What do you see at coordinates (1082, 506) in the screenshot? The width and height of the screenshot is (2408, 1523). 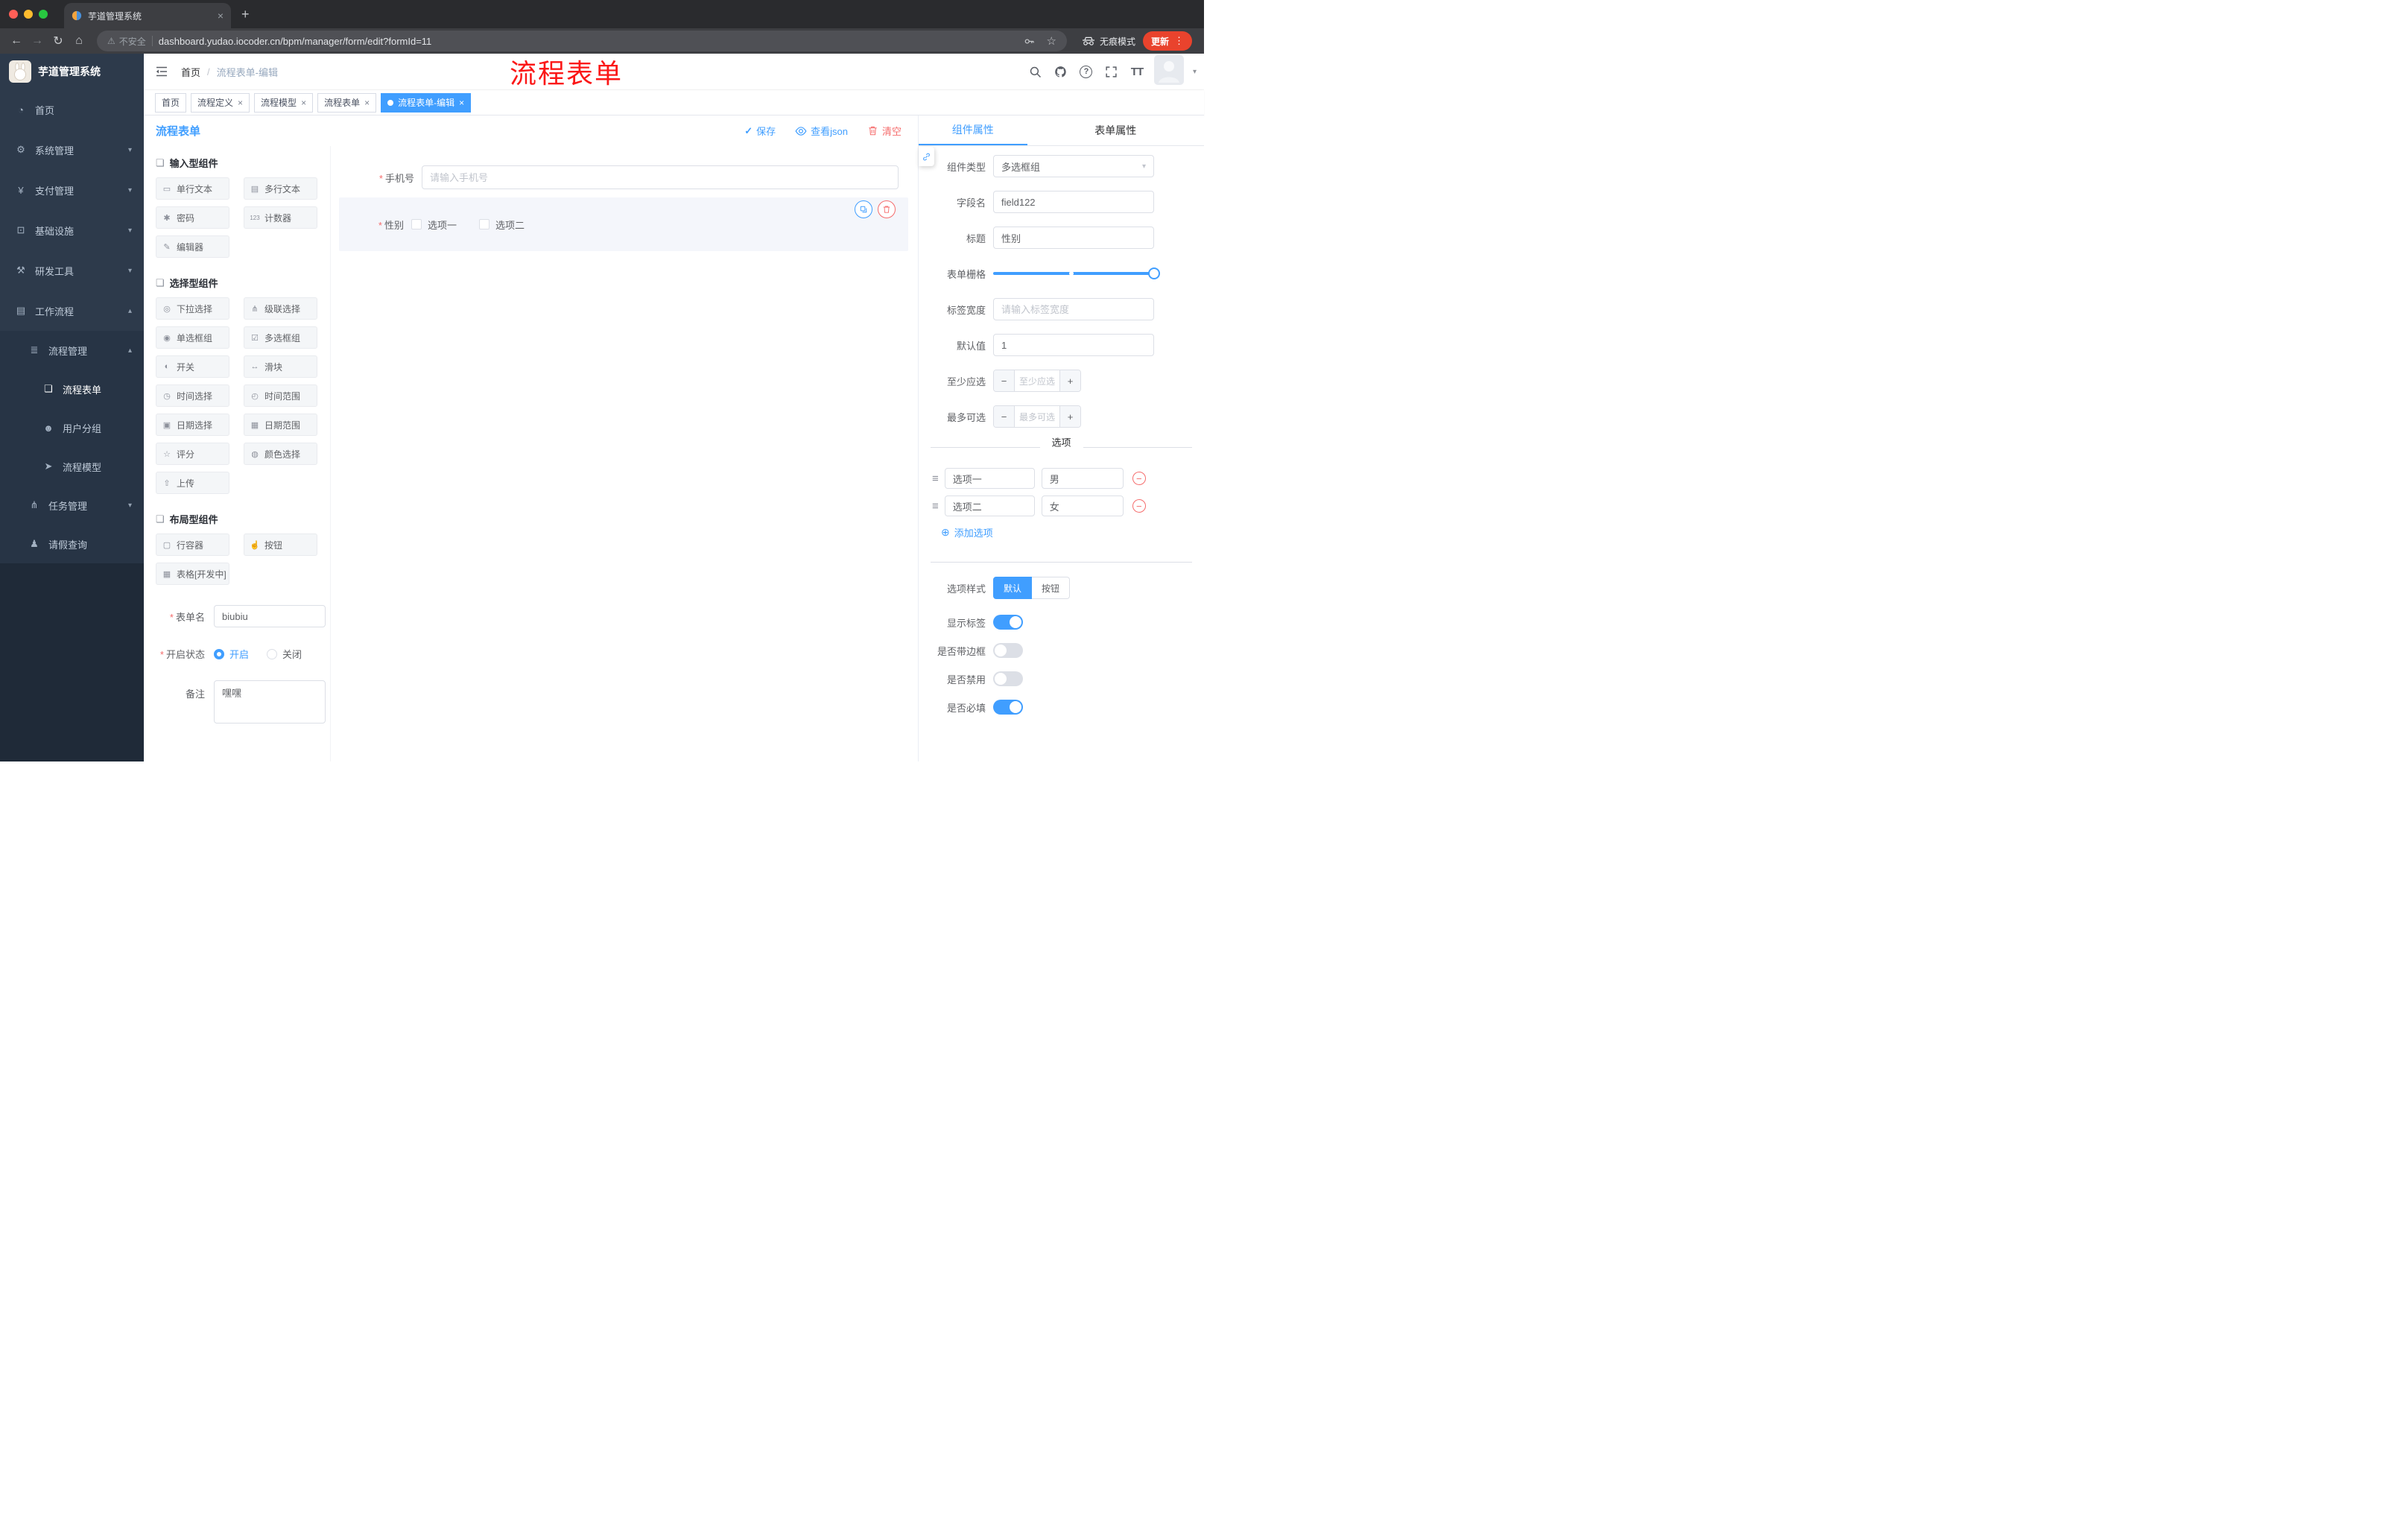 I see `option2-value-input` at bounding box center [1082, 506].